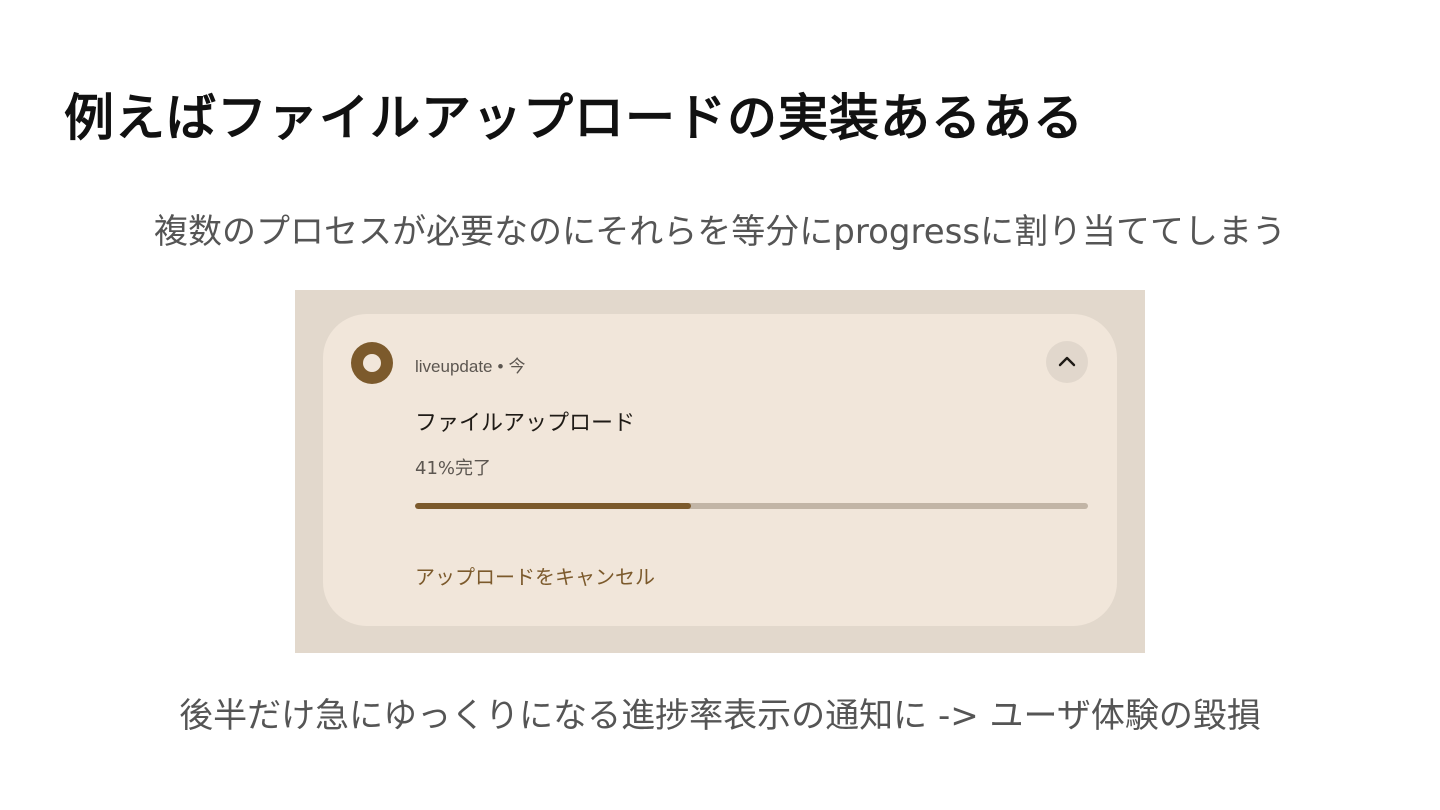 The width and height of the screenshot is (1440, 810). What do you see at coordinates (454, 366) in the screenshot?
I see `app-name: liveupdate` at bounding box center [454, 366].